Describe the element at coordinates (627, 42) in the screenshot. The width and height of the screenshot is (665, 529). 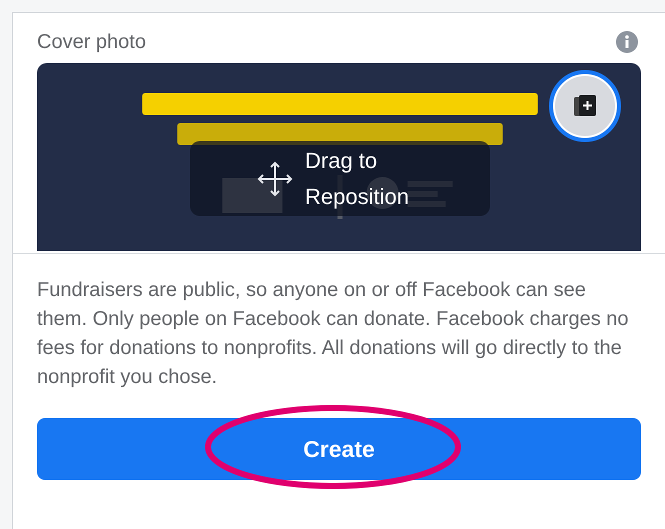
I see `info-icon` at that location.